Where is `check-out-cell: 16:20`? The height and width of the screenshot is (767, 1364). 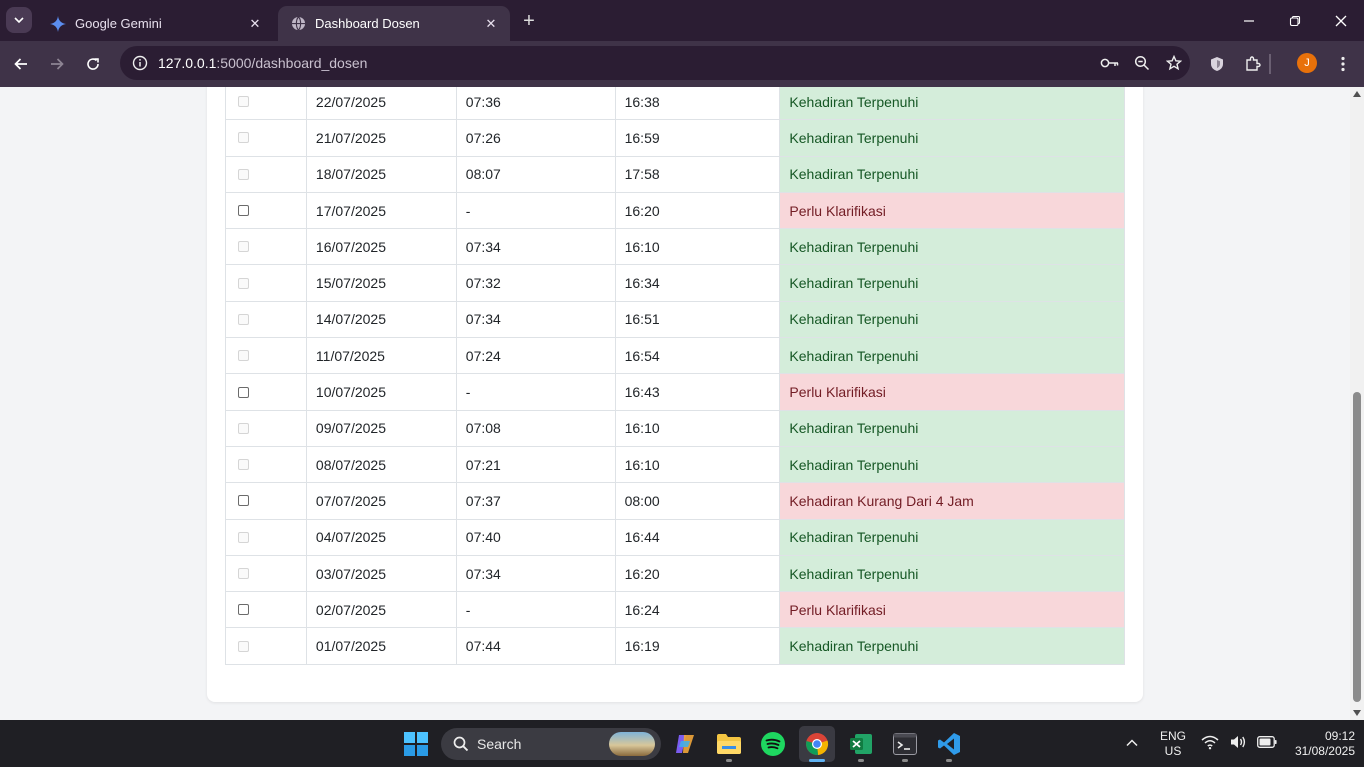
check-out-cell: 16:20 is located at coordinates (697, 573).